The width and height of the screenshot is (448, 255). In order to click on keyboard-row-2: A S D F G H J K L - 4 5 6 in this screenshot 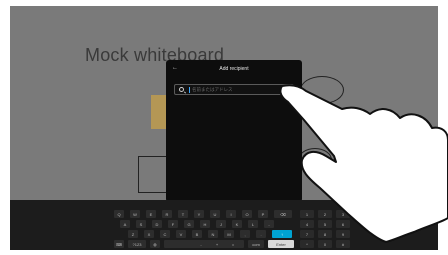, I will do `click(224, 224)`.